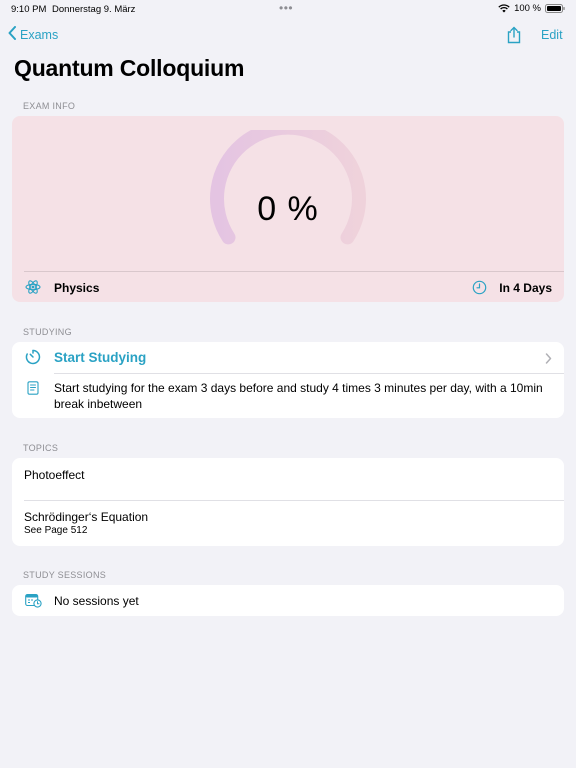 This screenshot has height=768, width=576. I want to click on atom-icon, so click(33, 288).